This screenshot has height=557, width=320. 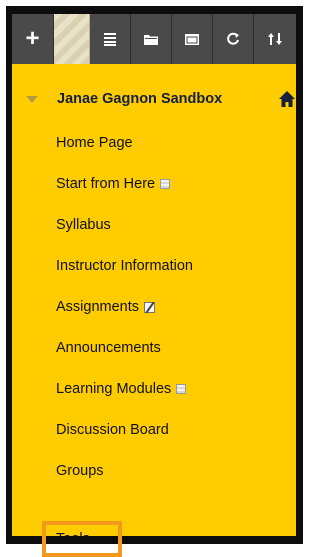 I want to click on menu-item-label: Announcements, so click(x=108, y=348).